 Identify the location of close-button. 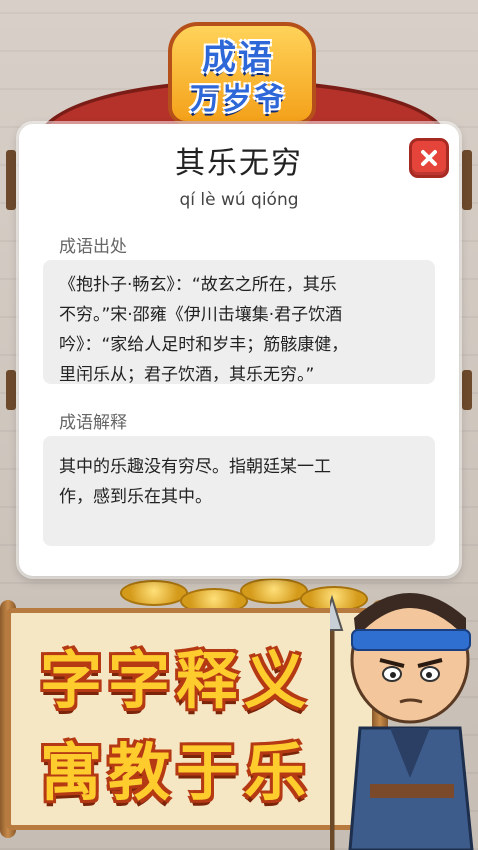
(429, 158).